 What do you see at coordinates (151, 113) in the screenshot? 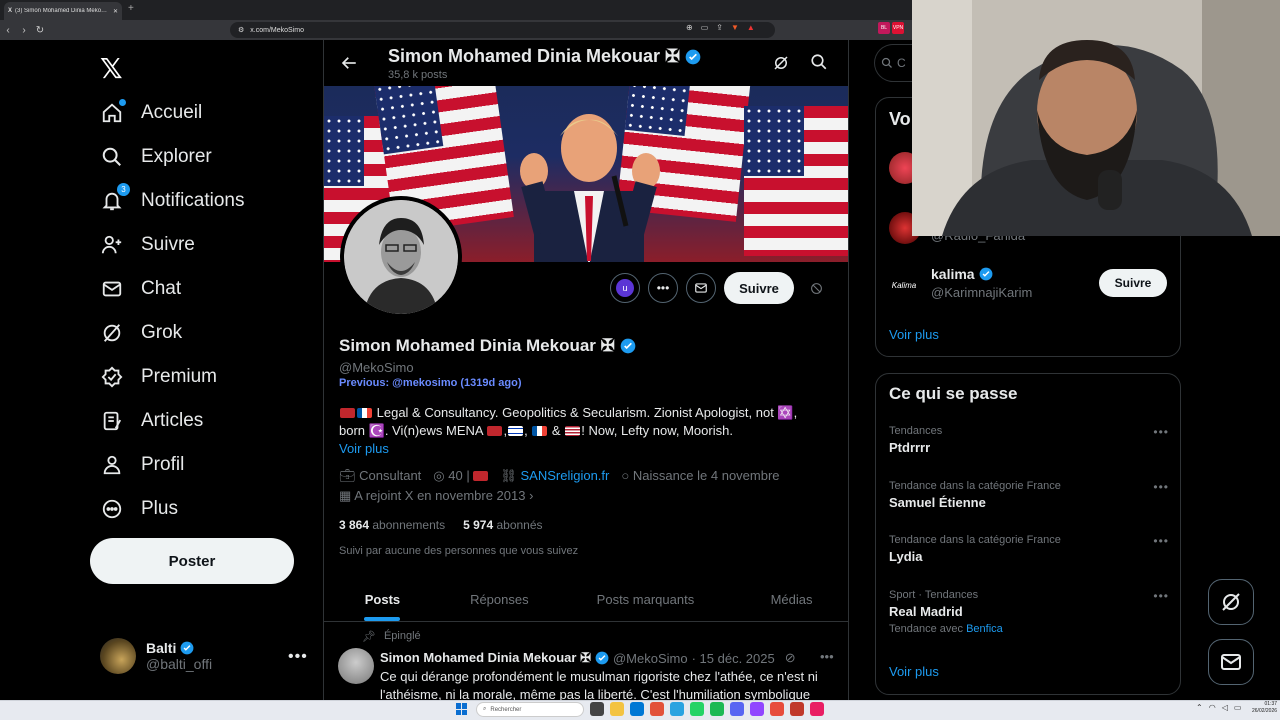
I see `nav-item-accueil: Accueil` at bounding box center [151, 113].